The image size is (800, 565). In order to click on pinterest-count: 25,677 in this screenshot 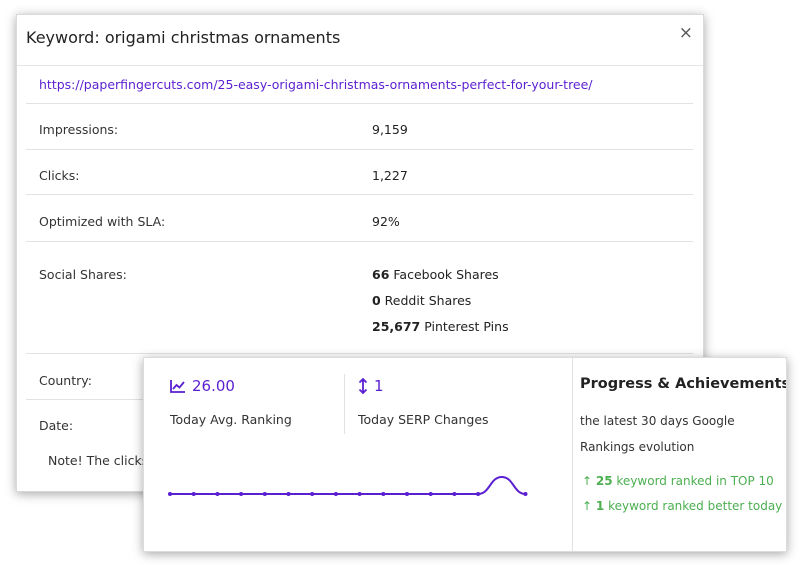, I will do `click(396, 326)`.